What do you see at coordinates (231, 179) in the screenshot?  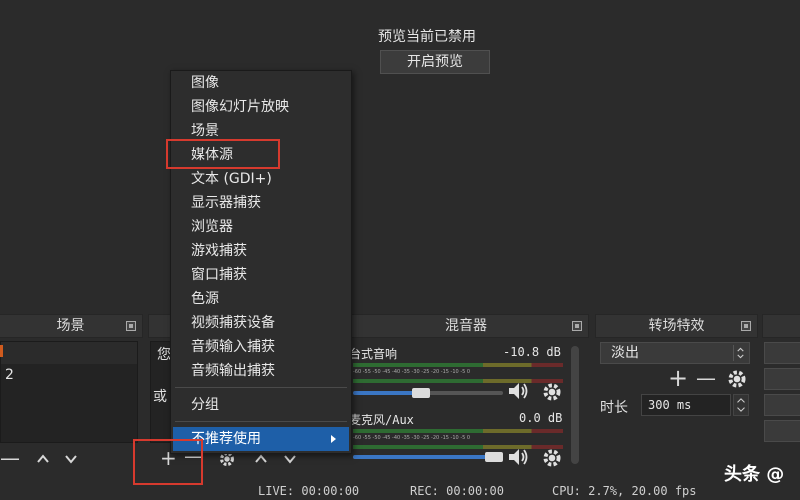 I see `menu-item-text-gdi: 文本 (GDI+)` at bounding box center [231, 179].